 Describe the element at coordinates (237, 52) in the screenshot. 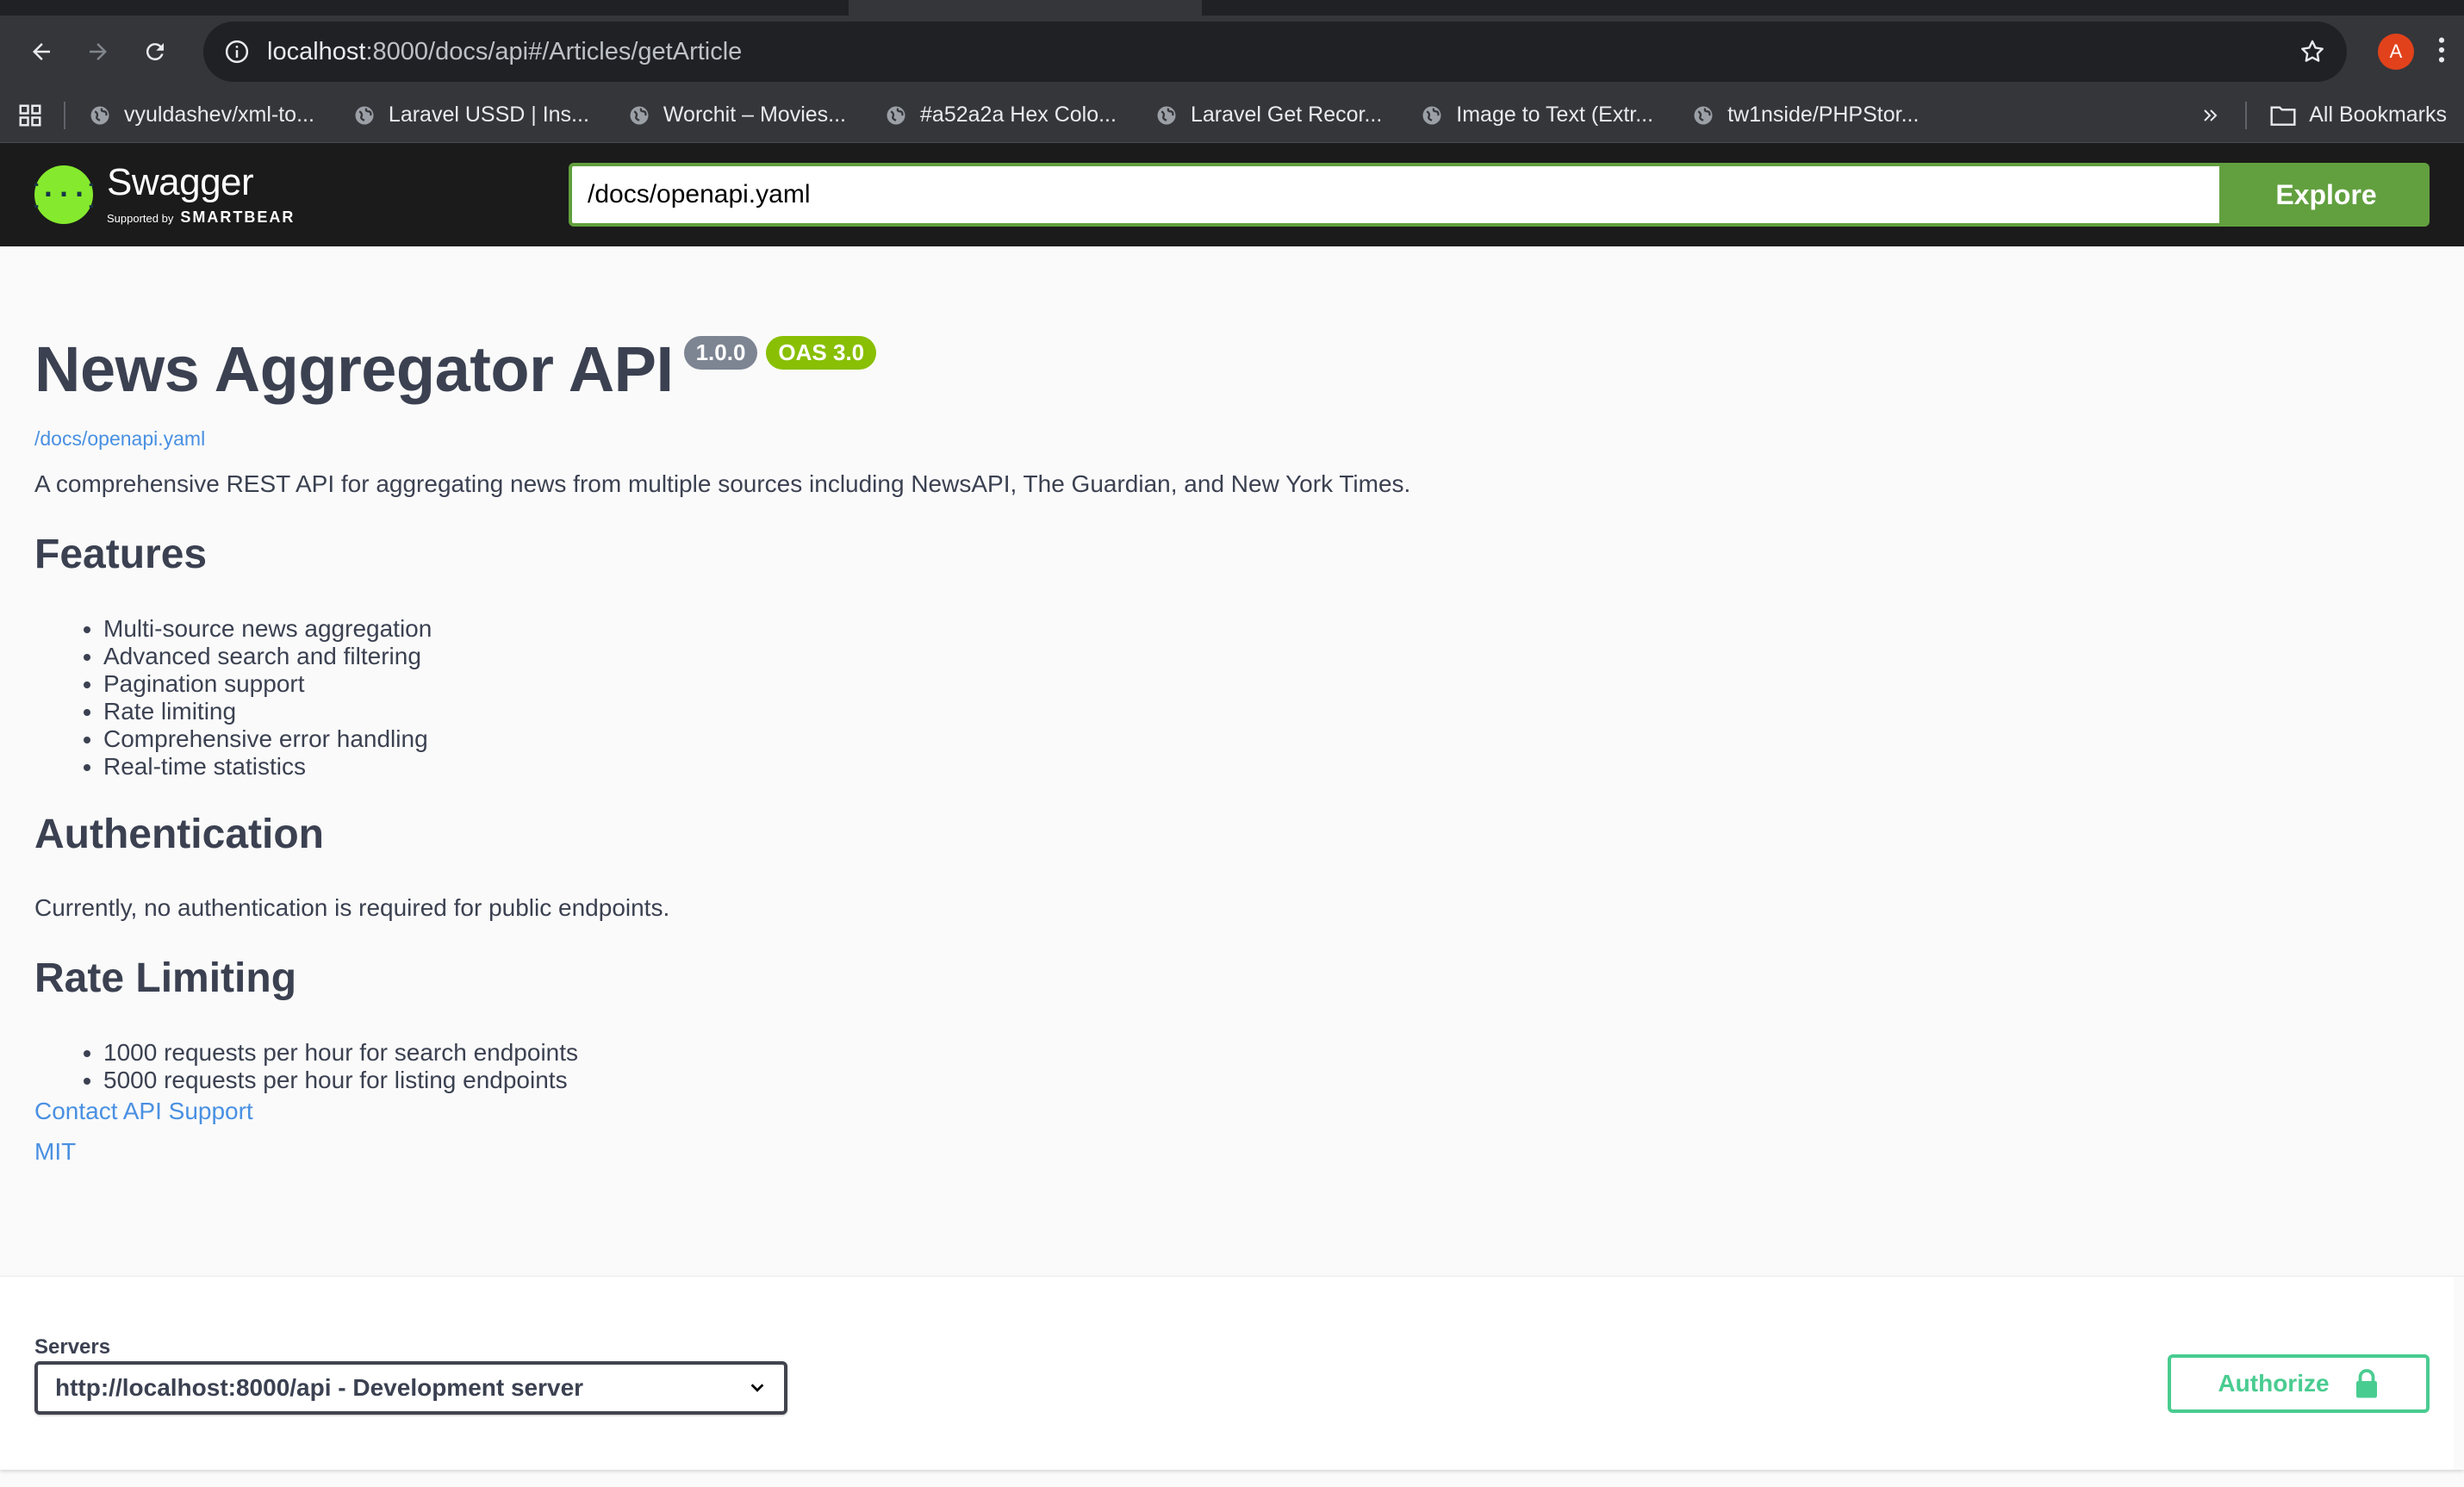

I see `site-info-icon` at that location.